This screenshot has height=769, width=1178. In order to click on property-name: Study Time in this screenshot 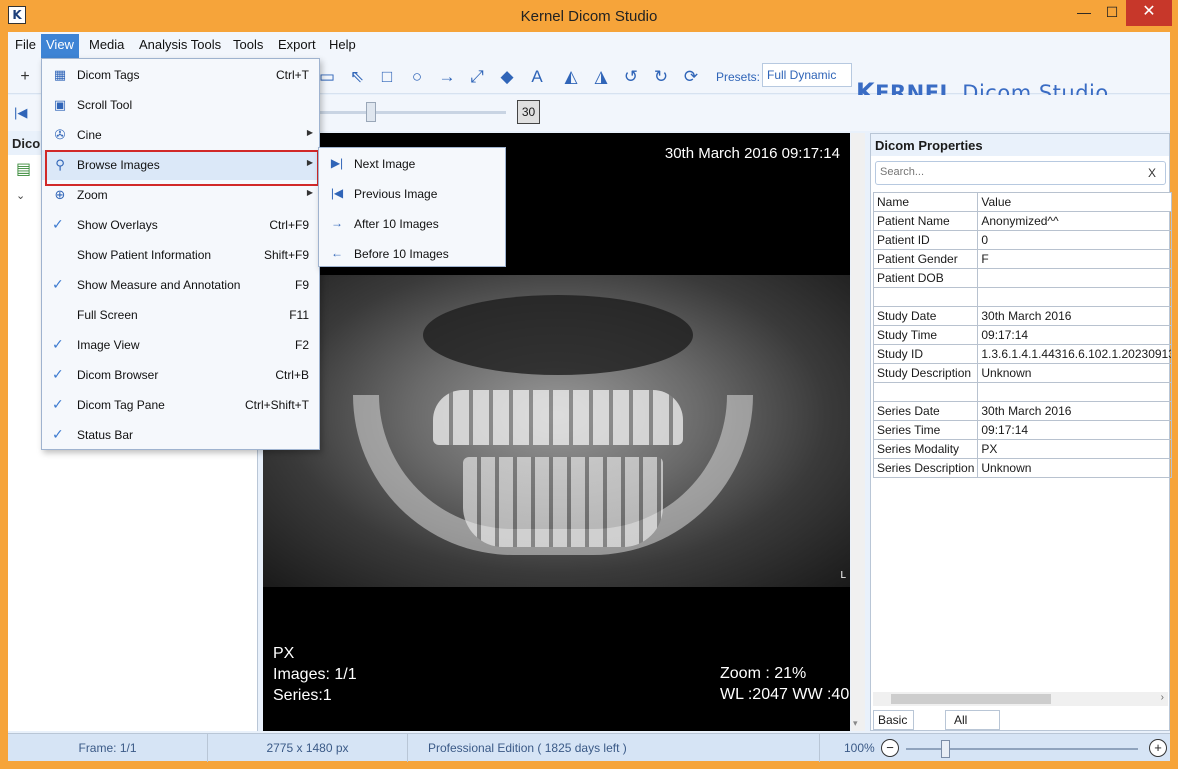, I will do `click(925, 335)`.